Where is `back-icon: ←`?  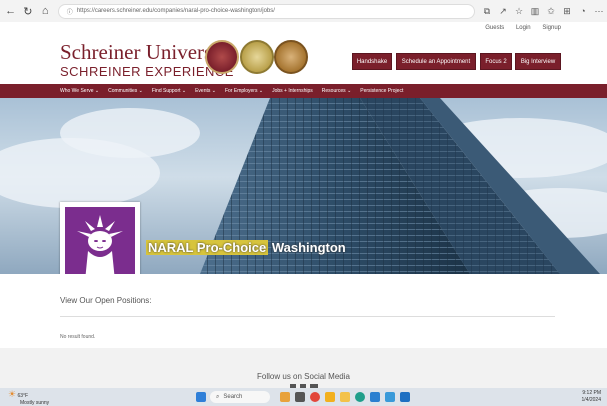
back-icon: ← is located at coordinates (10, 11).